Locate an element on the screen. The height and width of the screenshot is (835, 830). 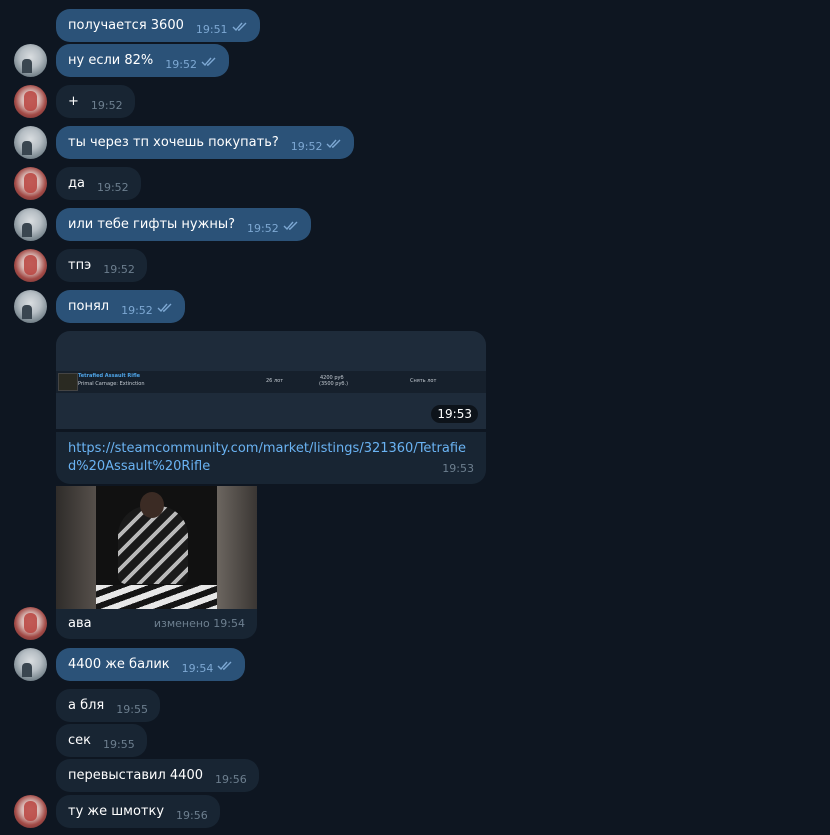
message-text: тпэ is located at coordinates (80, 265).